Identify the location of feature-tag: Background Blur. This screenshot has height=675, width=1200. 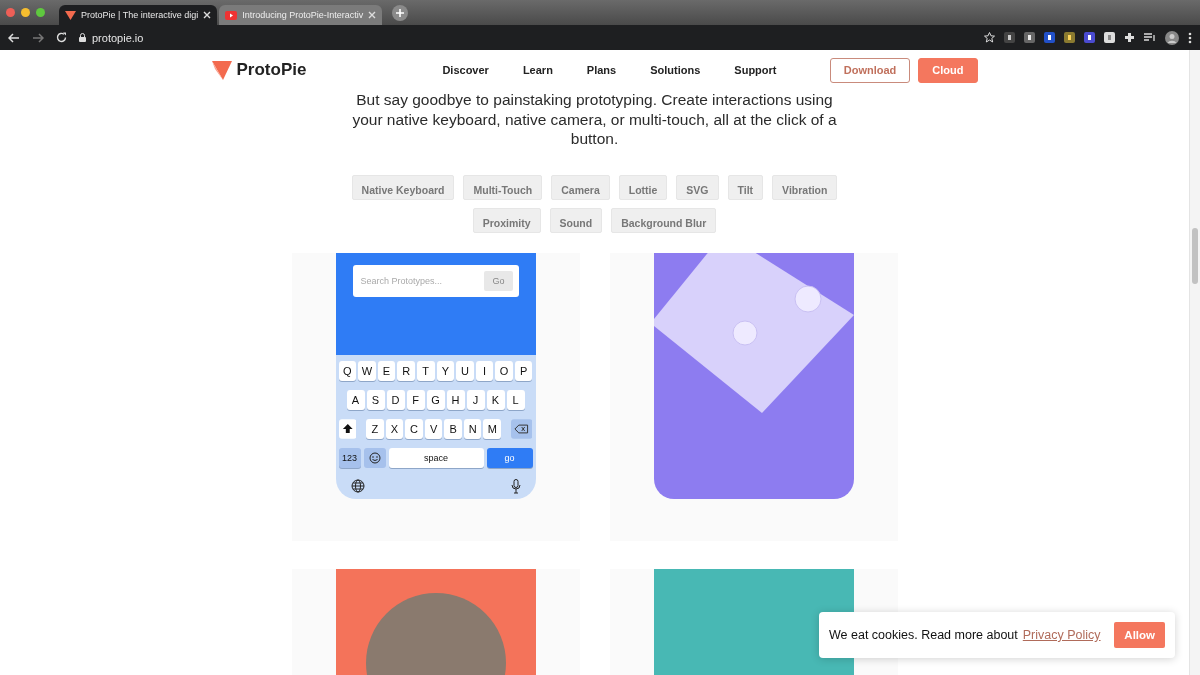
(664, 220).